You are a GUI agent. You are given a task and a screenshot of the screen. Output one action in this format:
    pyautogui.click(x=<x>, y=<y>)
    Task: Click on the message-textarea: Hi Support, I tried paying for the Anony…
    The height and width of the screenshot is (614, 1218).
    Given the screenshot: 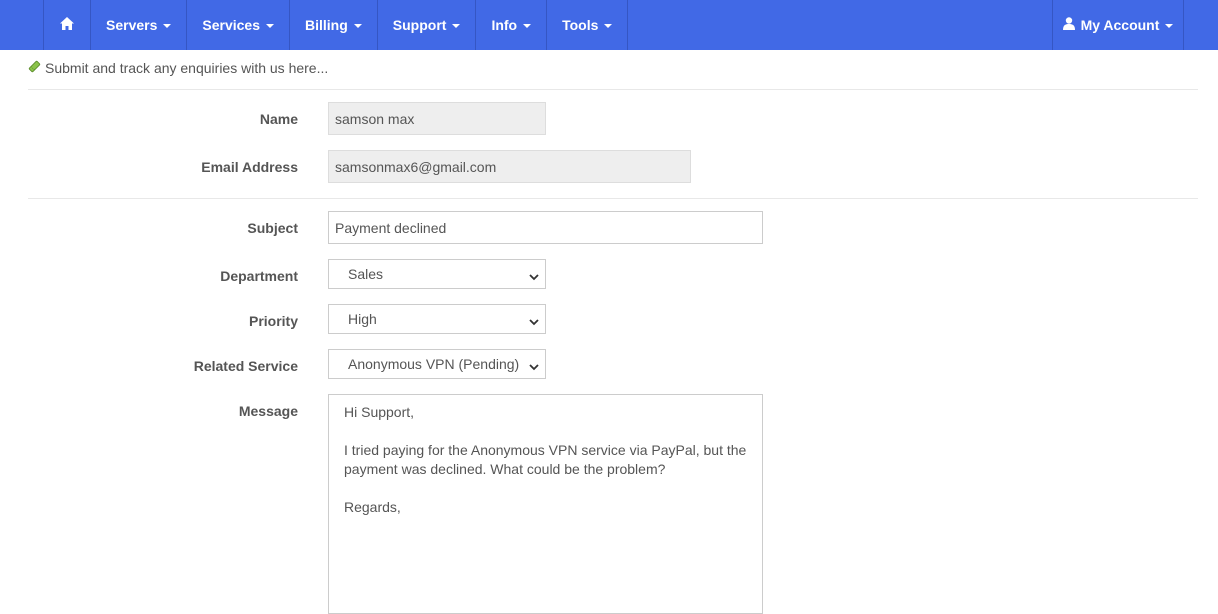 What is the action you would take?
    pyautogui.click(x=545, y=504)
    